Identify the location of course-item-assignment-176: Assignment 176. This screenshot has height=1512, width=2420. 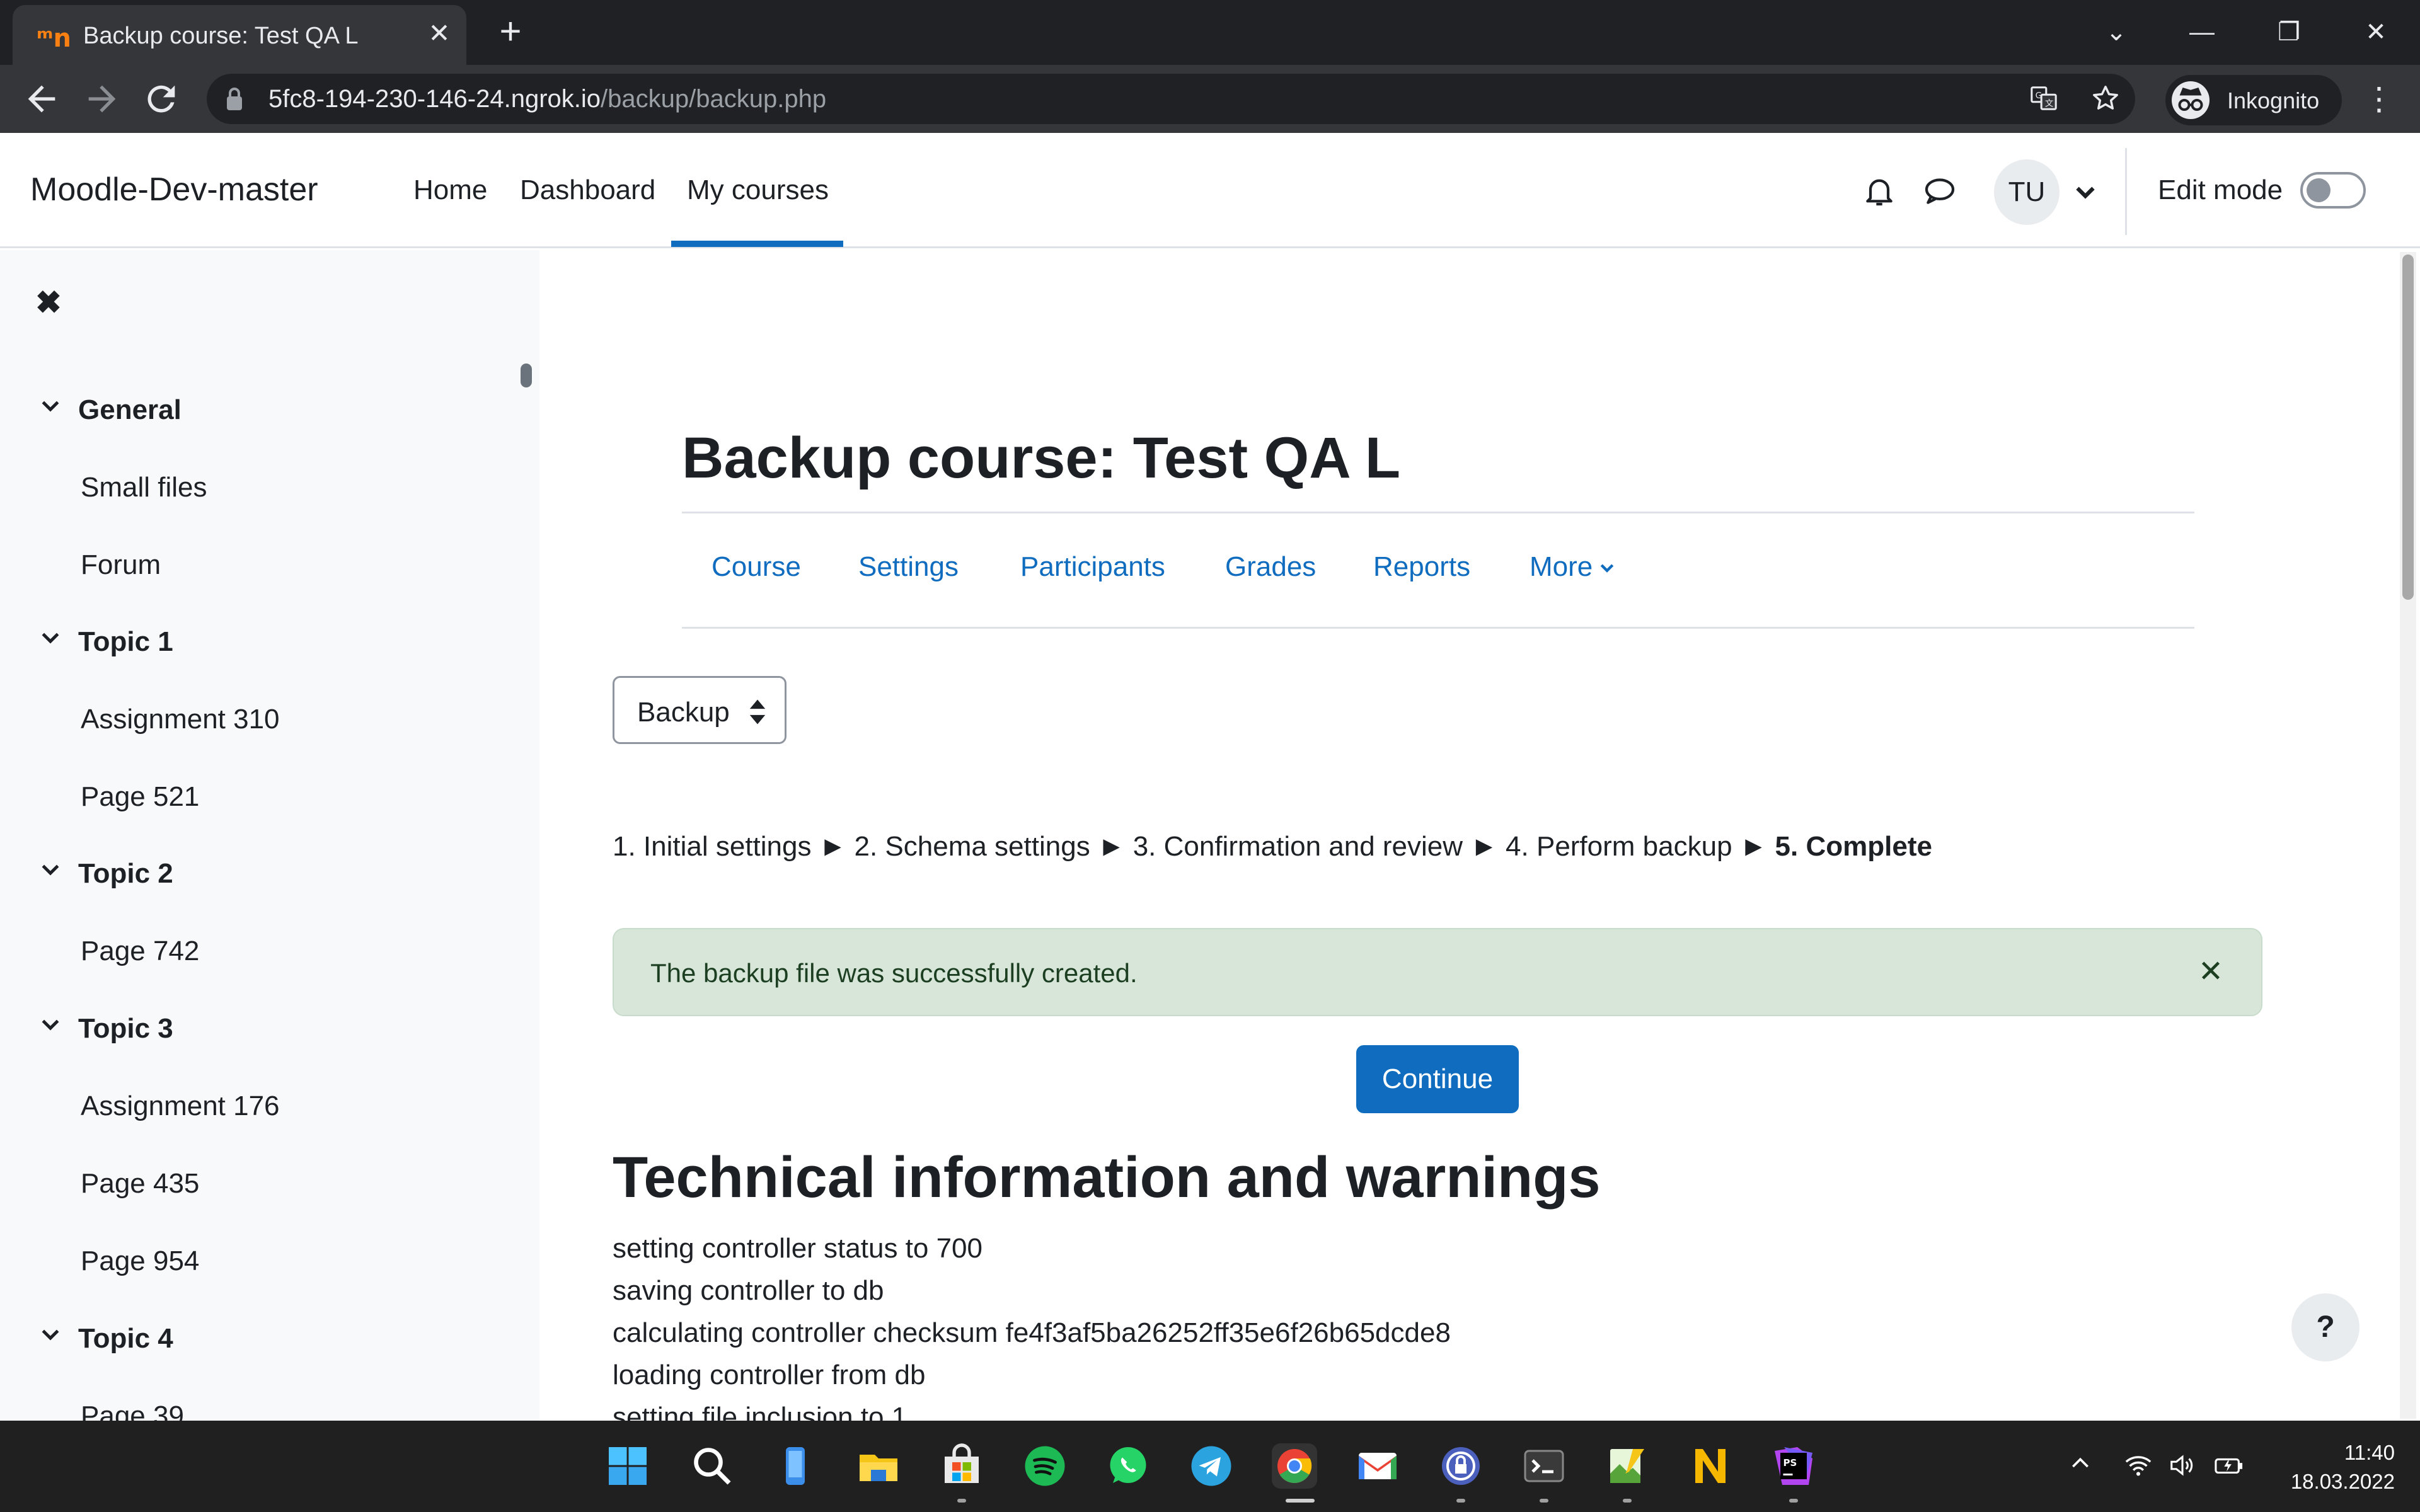
(180, 1106).